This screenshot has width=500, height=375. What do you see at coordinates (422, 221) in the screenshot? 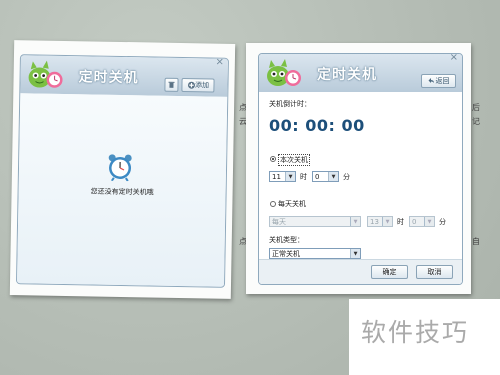
I see `daily-minute-select: 0 ▼` at bounding box center [422, 221].